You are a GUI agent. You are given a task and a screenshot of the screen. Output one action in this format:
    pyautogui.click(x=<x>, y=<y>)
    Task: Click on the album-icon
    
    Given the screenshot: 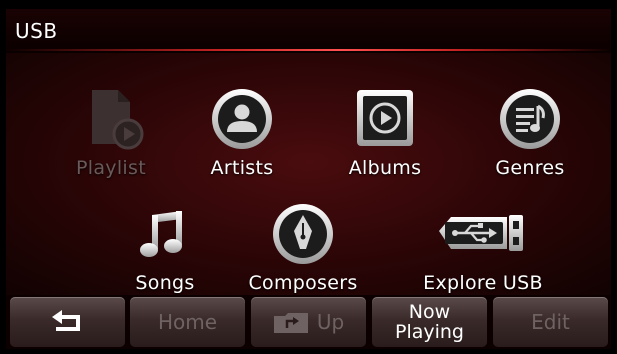 What is the action you would take?
    pyautogui.click(x=385, y=119)
    